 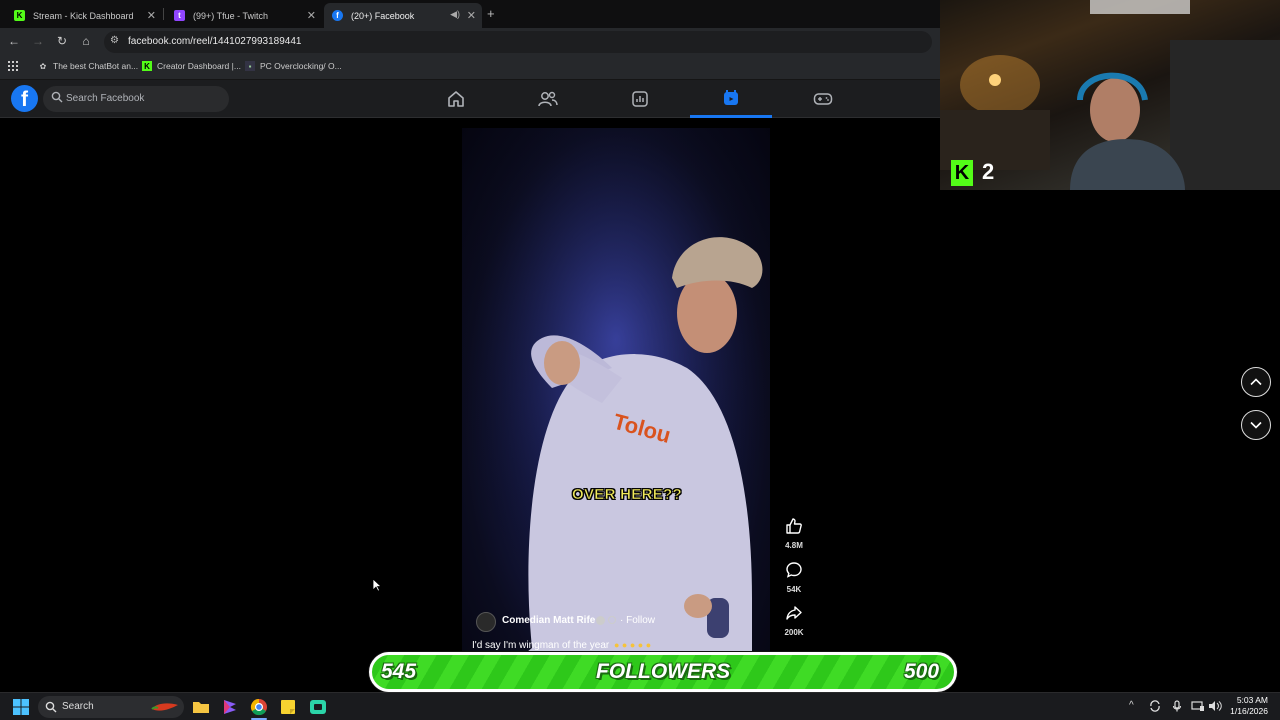 What do you see at coordinates (633, 645) in the screenshot?
I see `emoji-strip-icon: ● ● ● ● ●` at bounding box center [633, 645].